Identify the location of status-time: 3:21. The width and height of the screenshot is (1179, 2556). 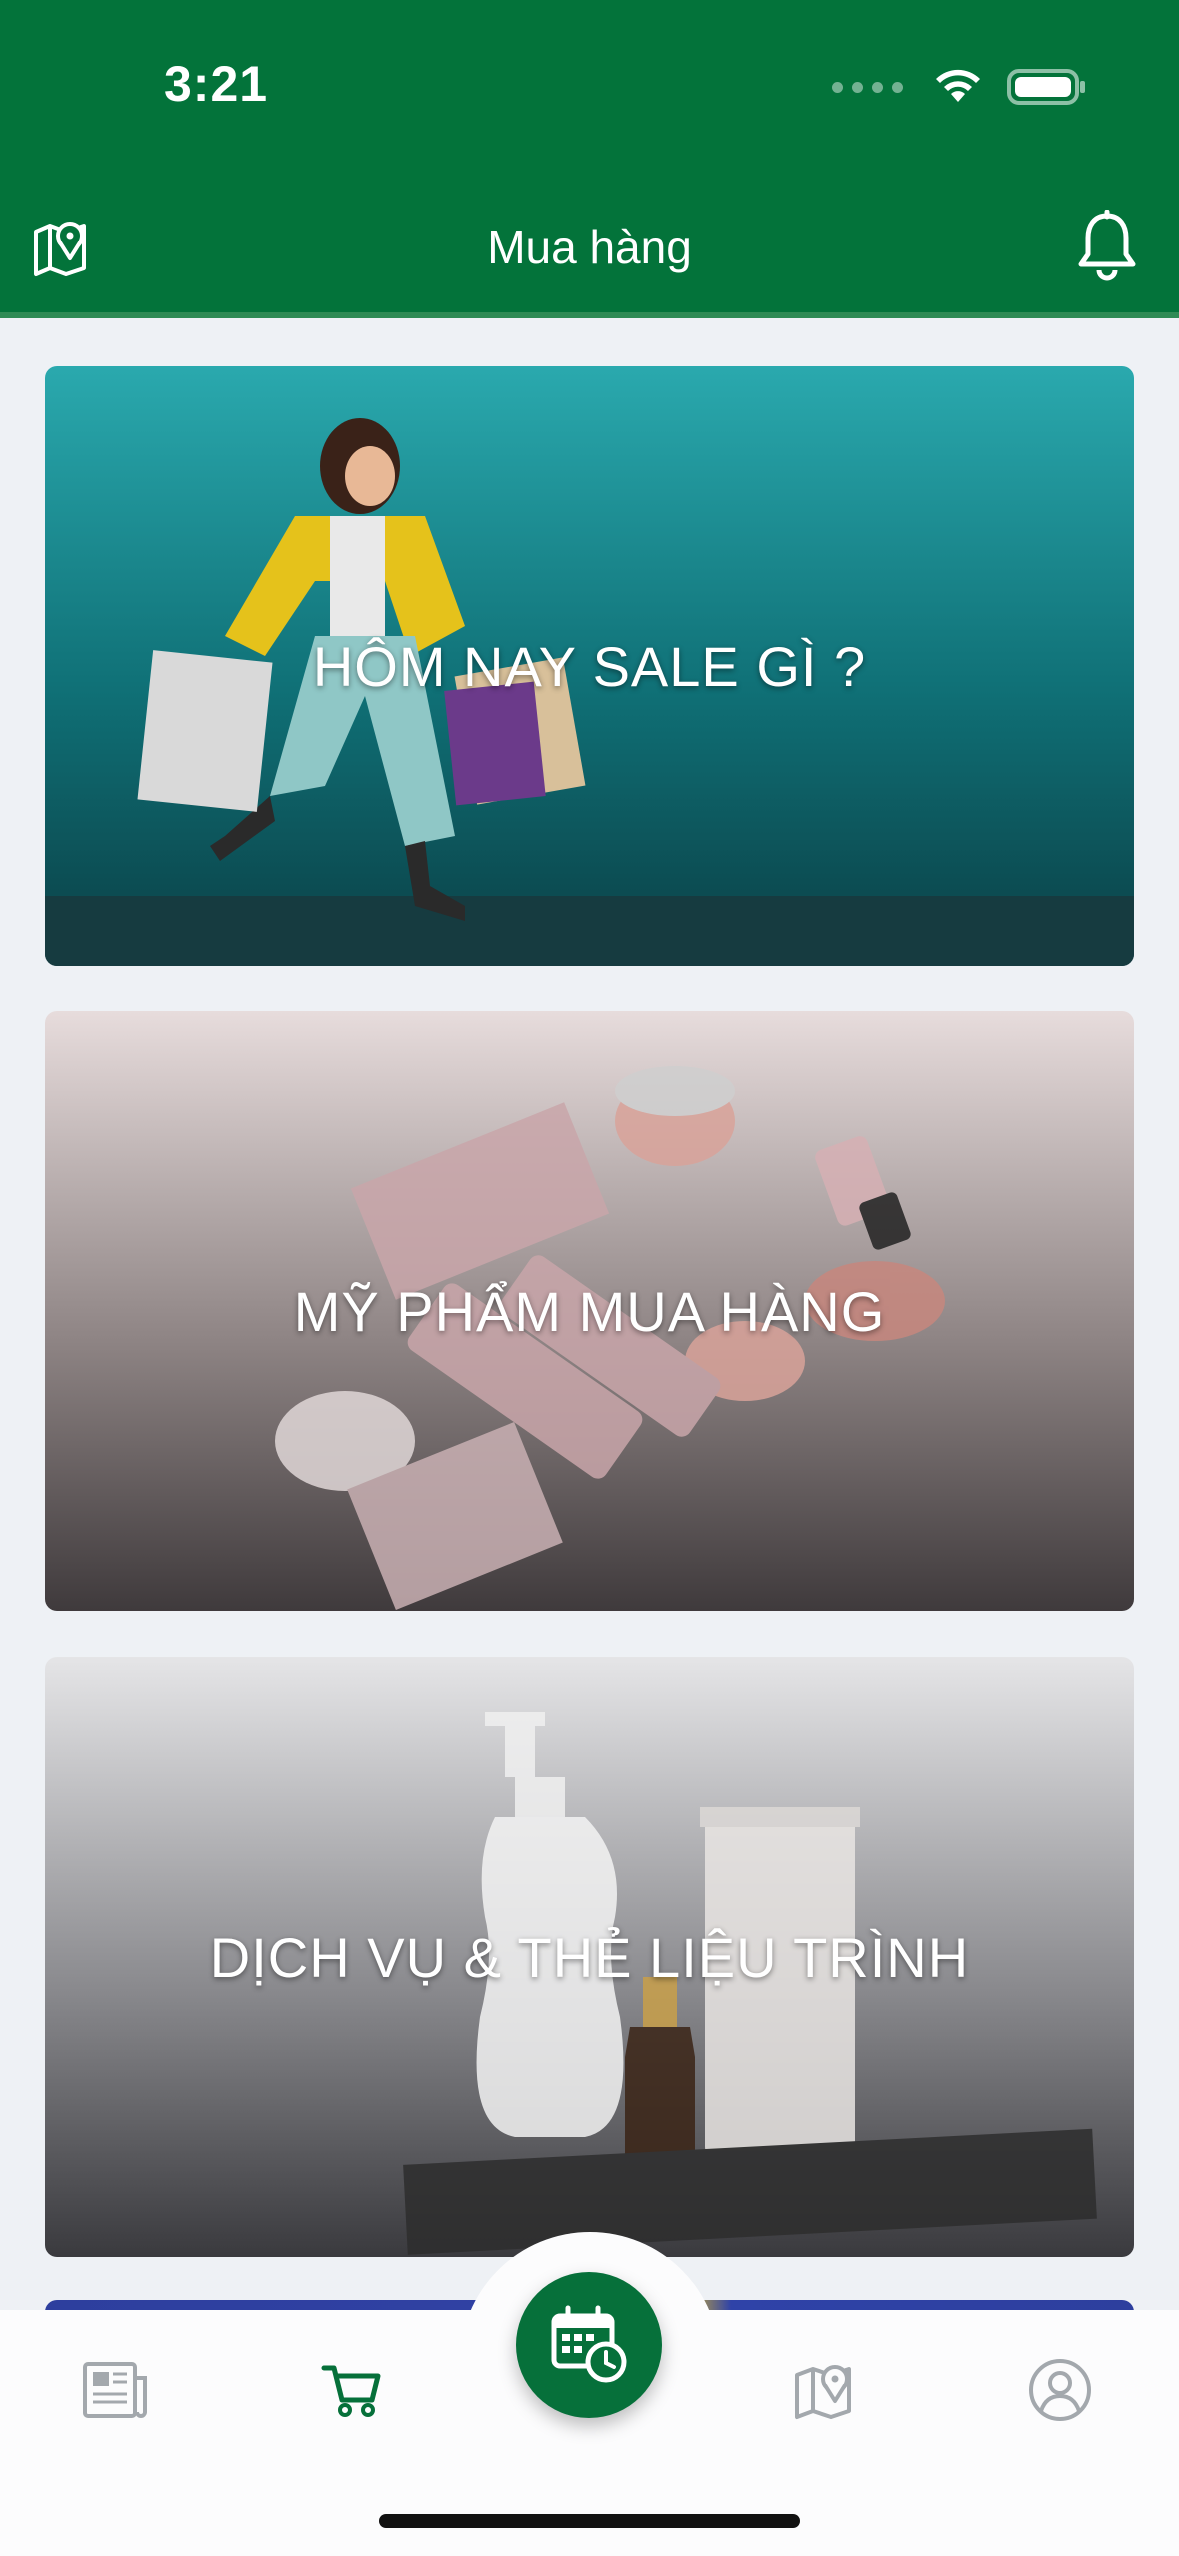
(216, 84).